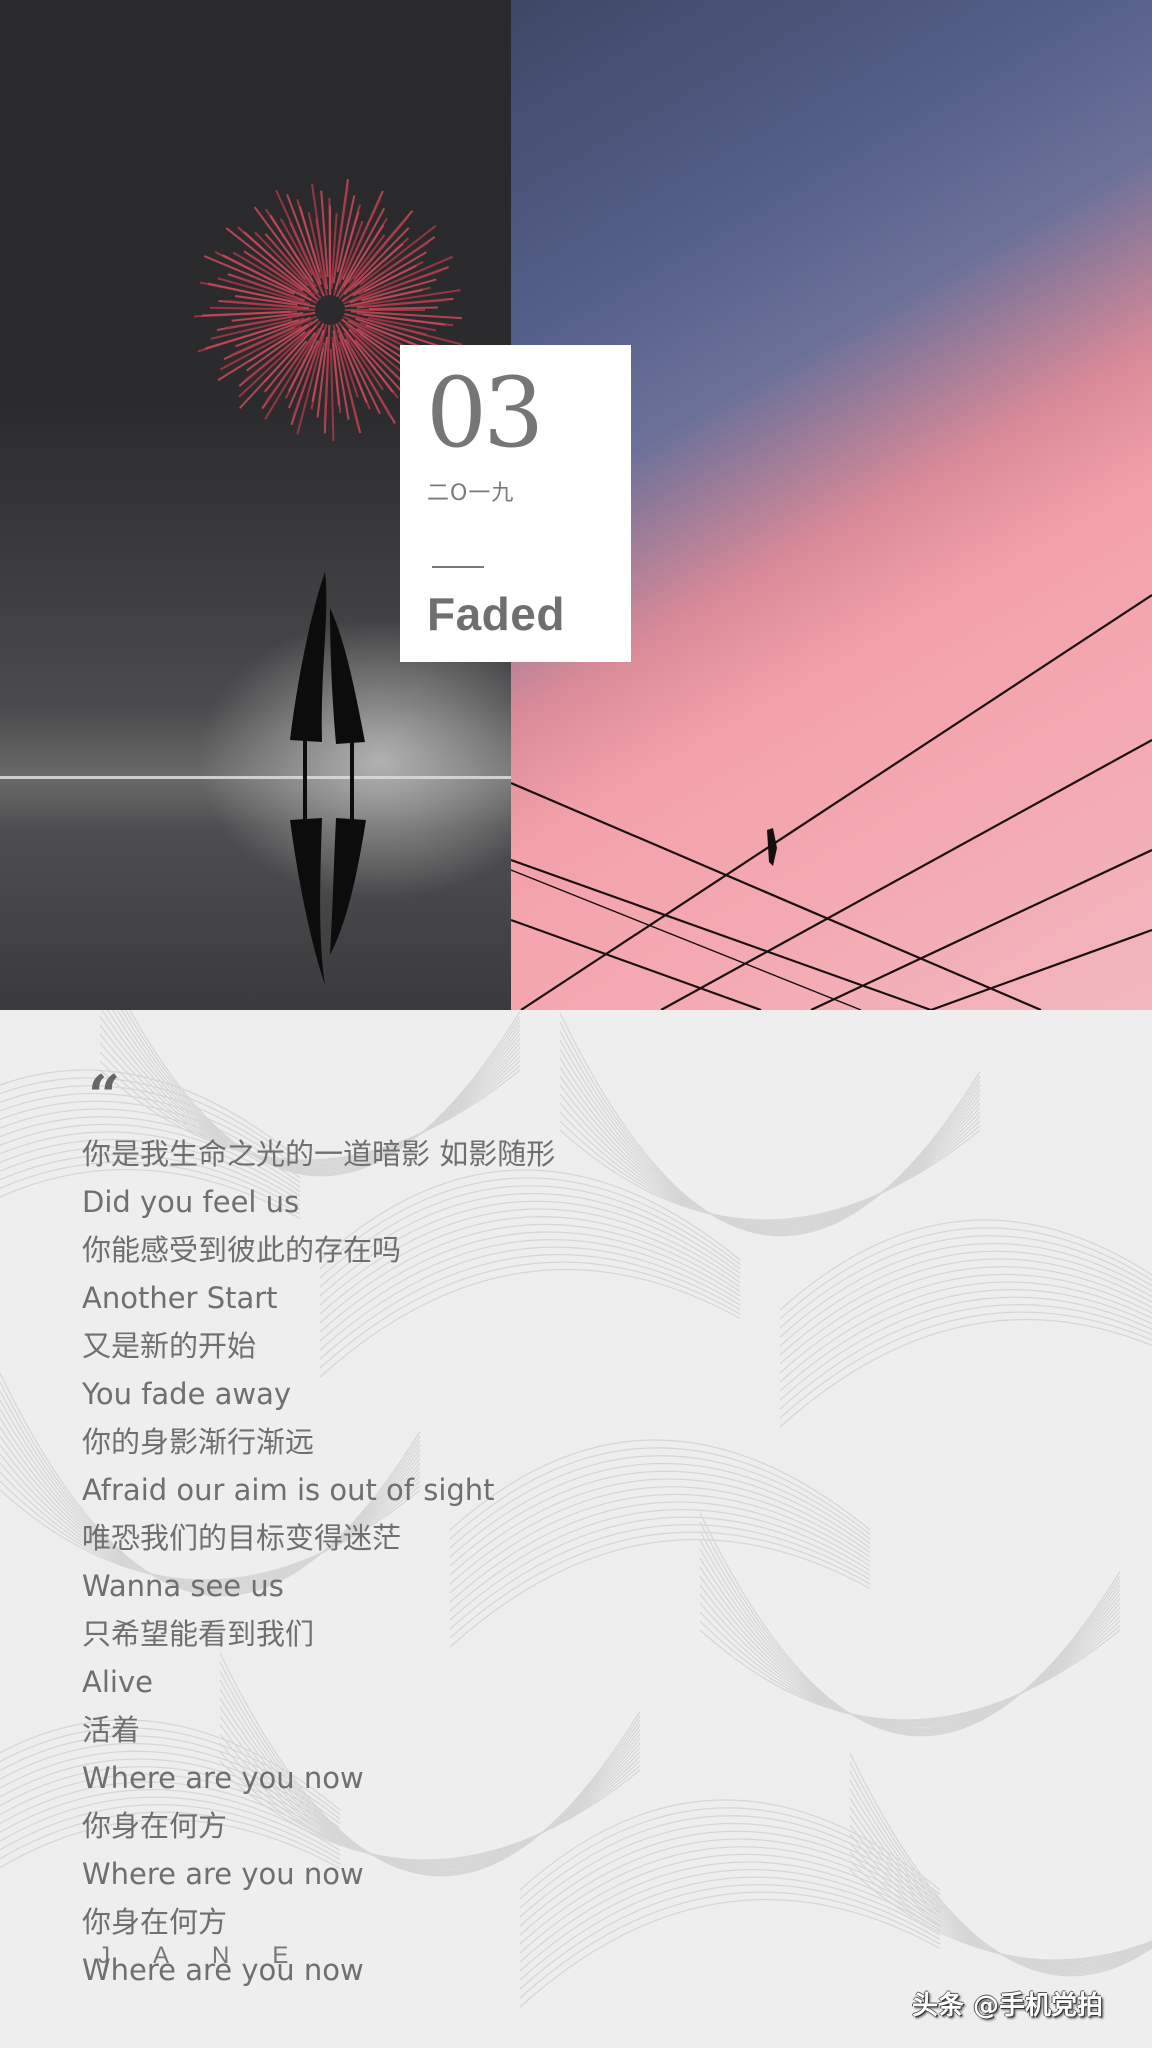 The image size is (1152, 2048). What do you see at coordinates (191, 1202) in the screenshot?
I see `lyric-line: Did you feel us` at bounding box center [191, 1202].